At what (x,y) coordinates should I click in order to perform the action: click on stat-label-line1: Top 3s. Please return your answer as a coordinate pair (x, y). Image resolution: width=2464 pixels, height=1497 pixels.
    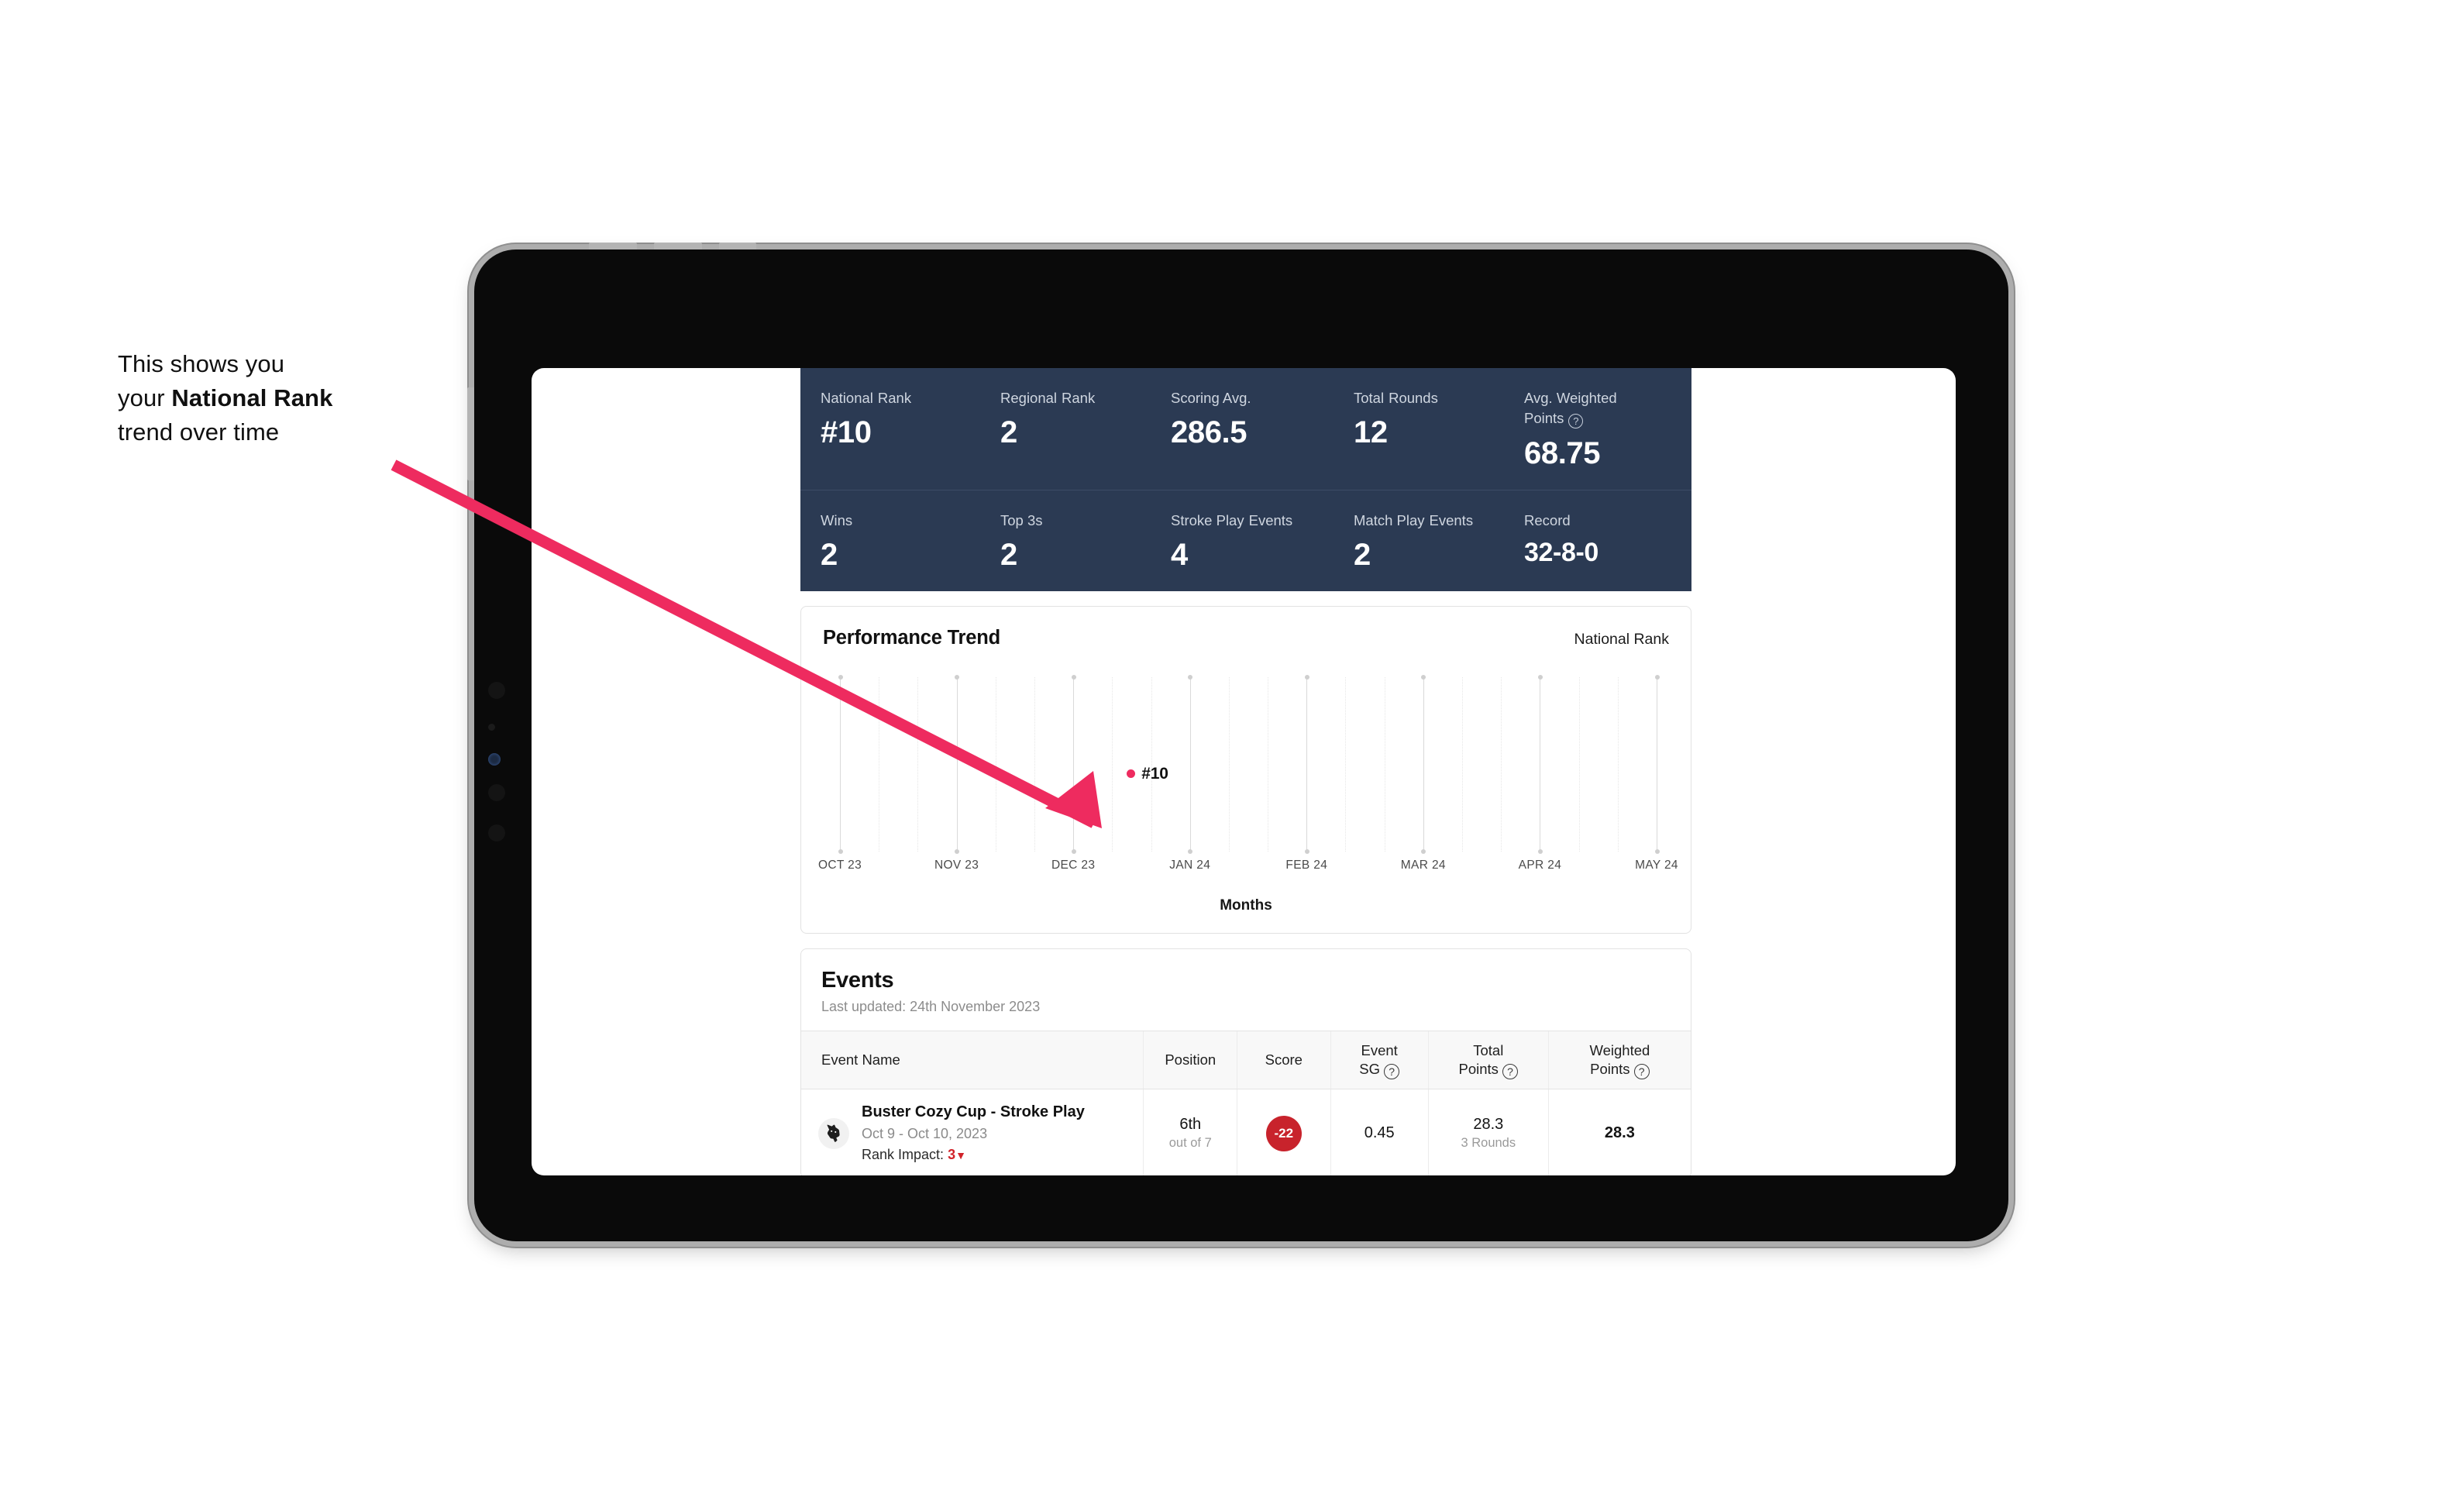
    Looking at the image, I should click on (1021, 519).